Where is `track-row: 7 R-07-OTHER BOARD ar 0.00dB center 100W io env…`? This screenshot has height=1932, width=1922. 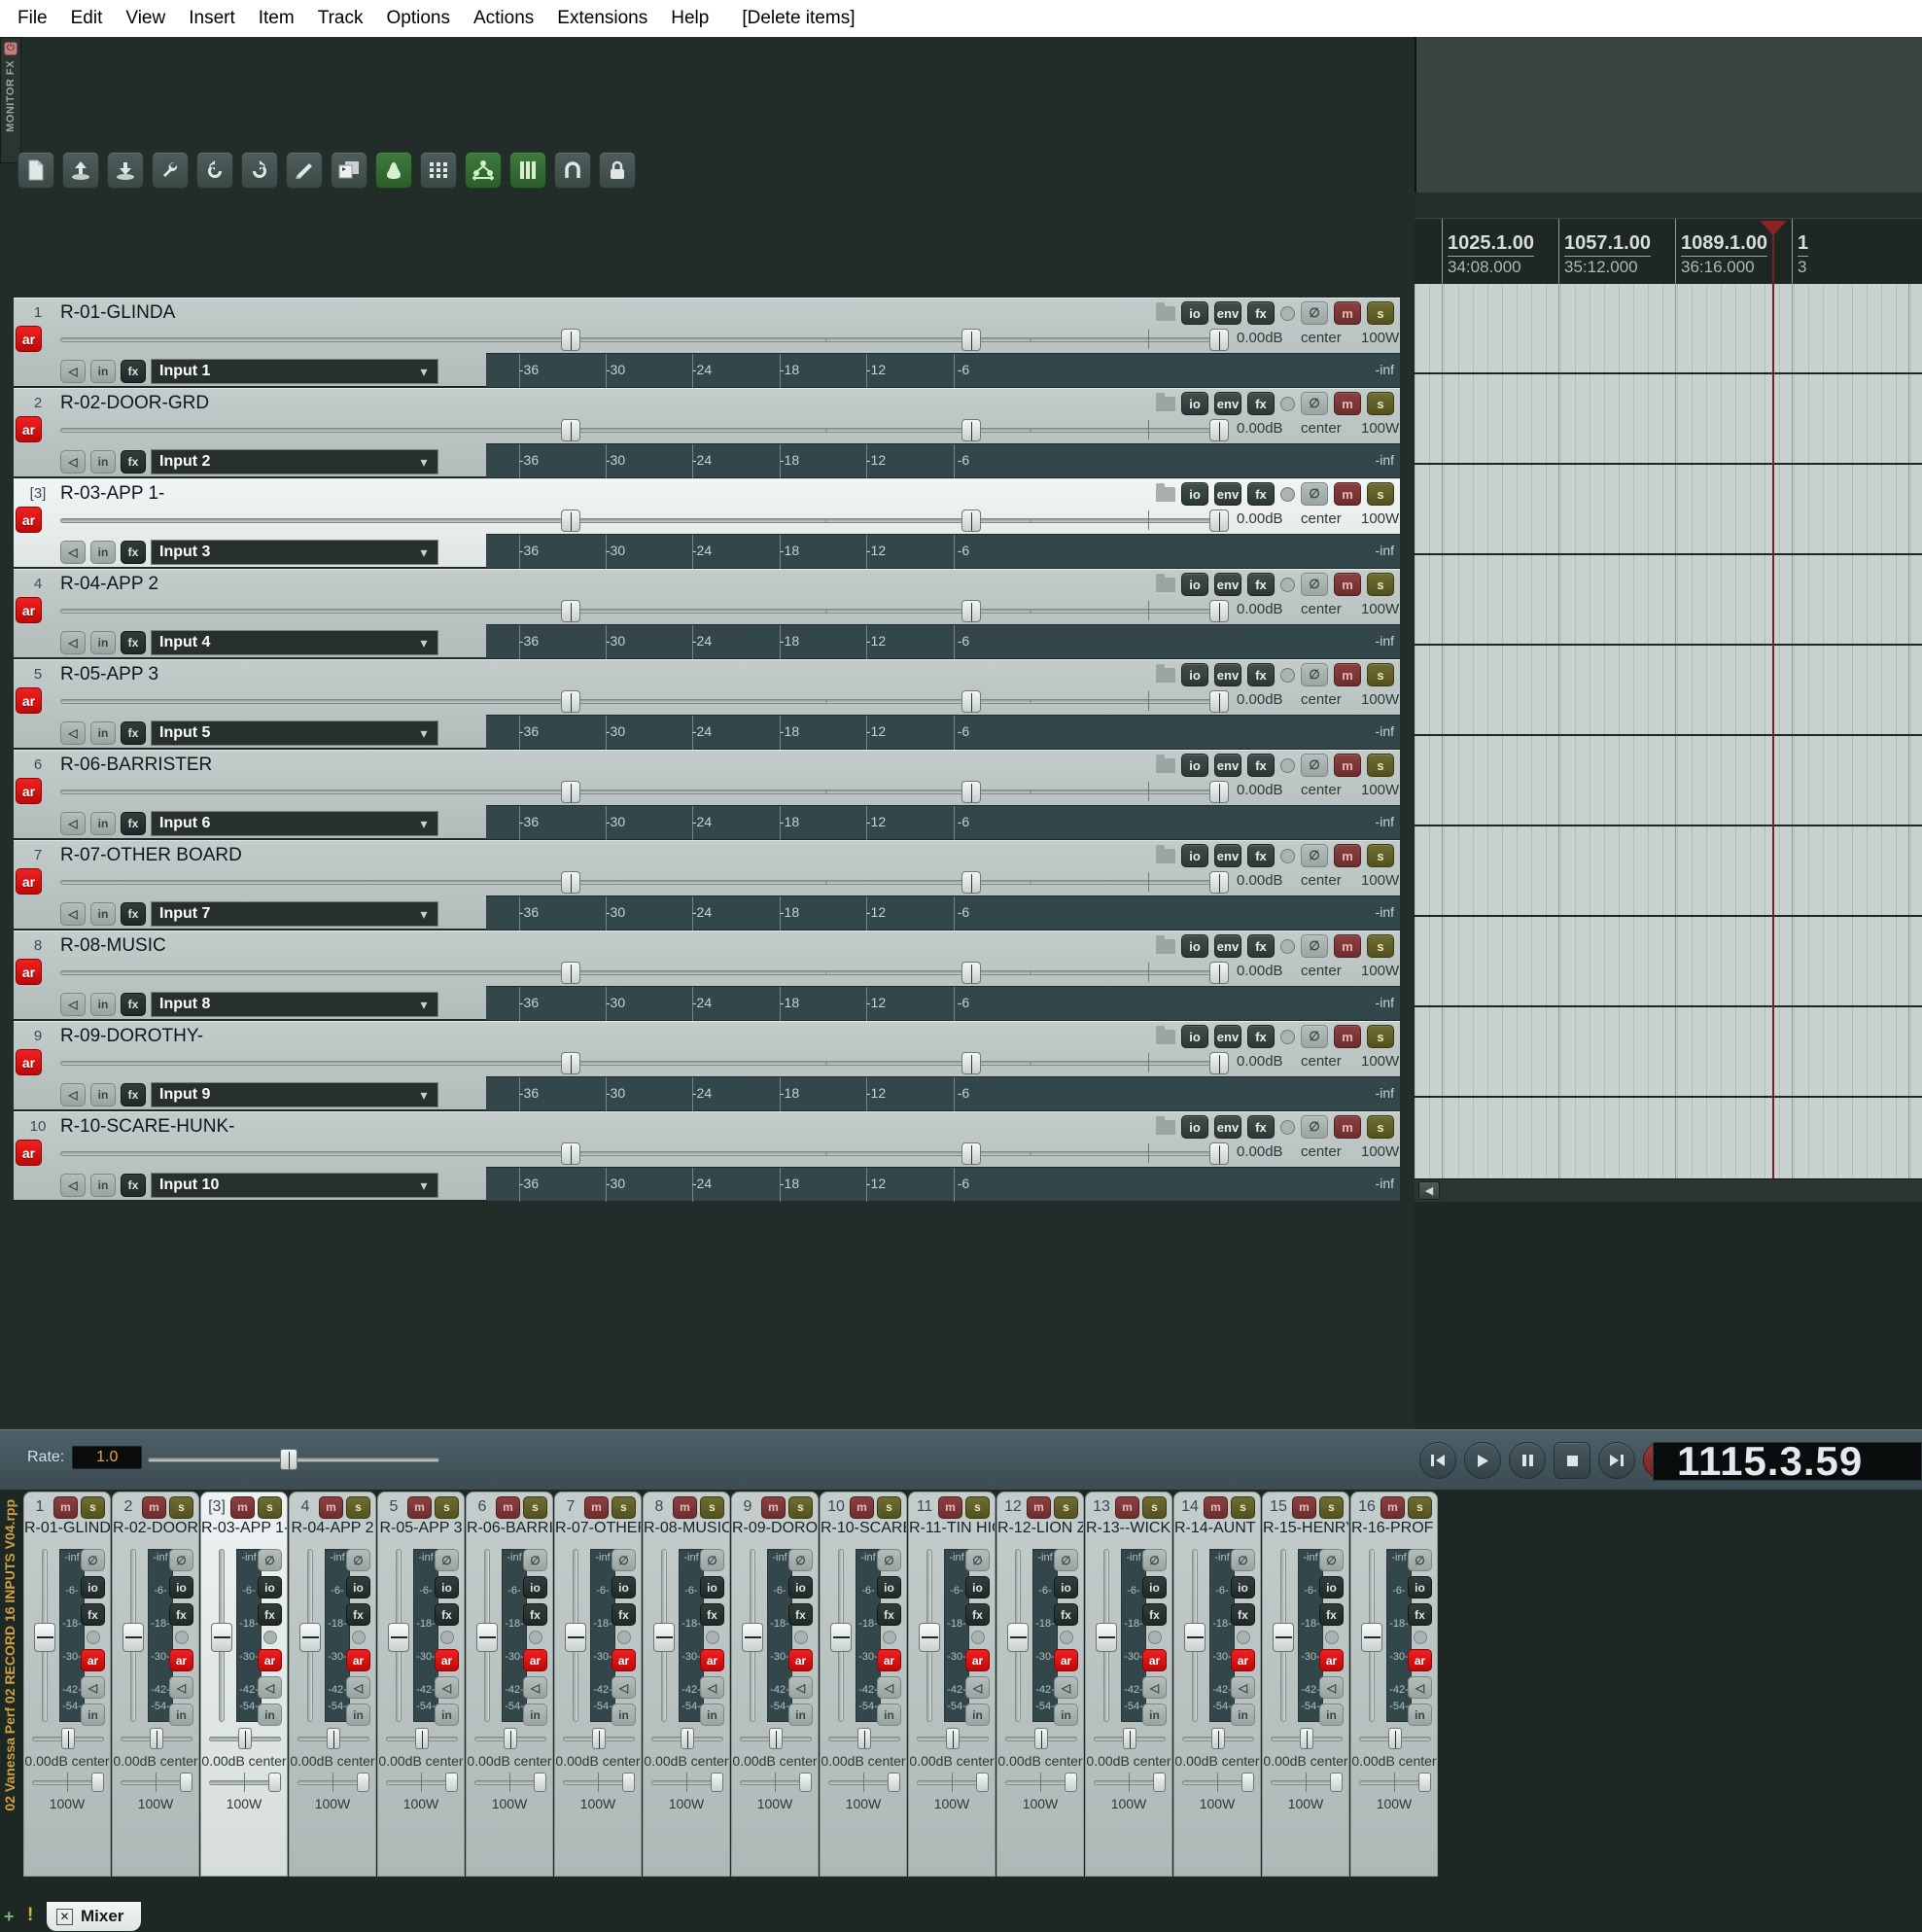 track-row: 7 R-07-OTHER BOARD ar 0.00dB center 100W io env… is located at coordinates (707, 885).